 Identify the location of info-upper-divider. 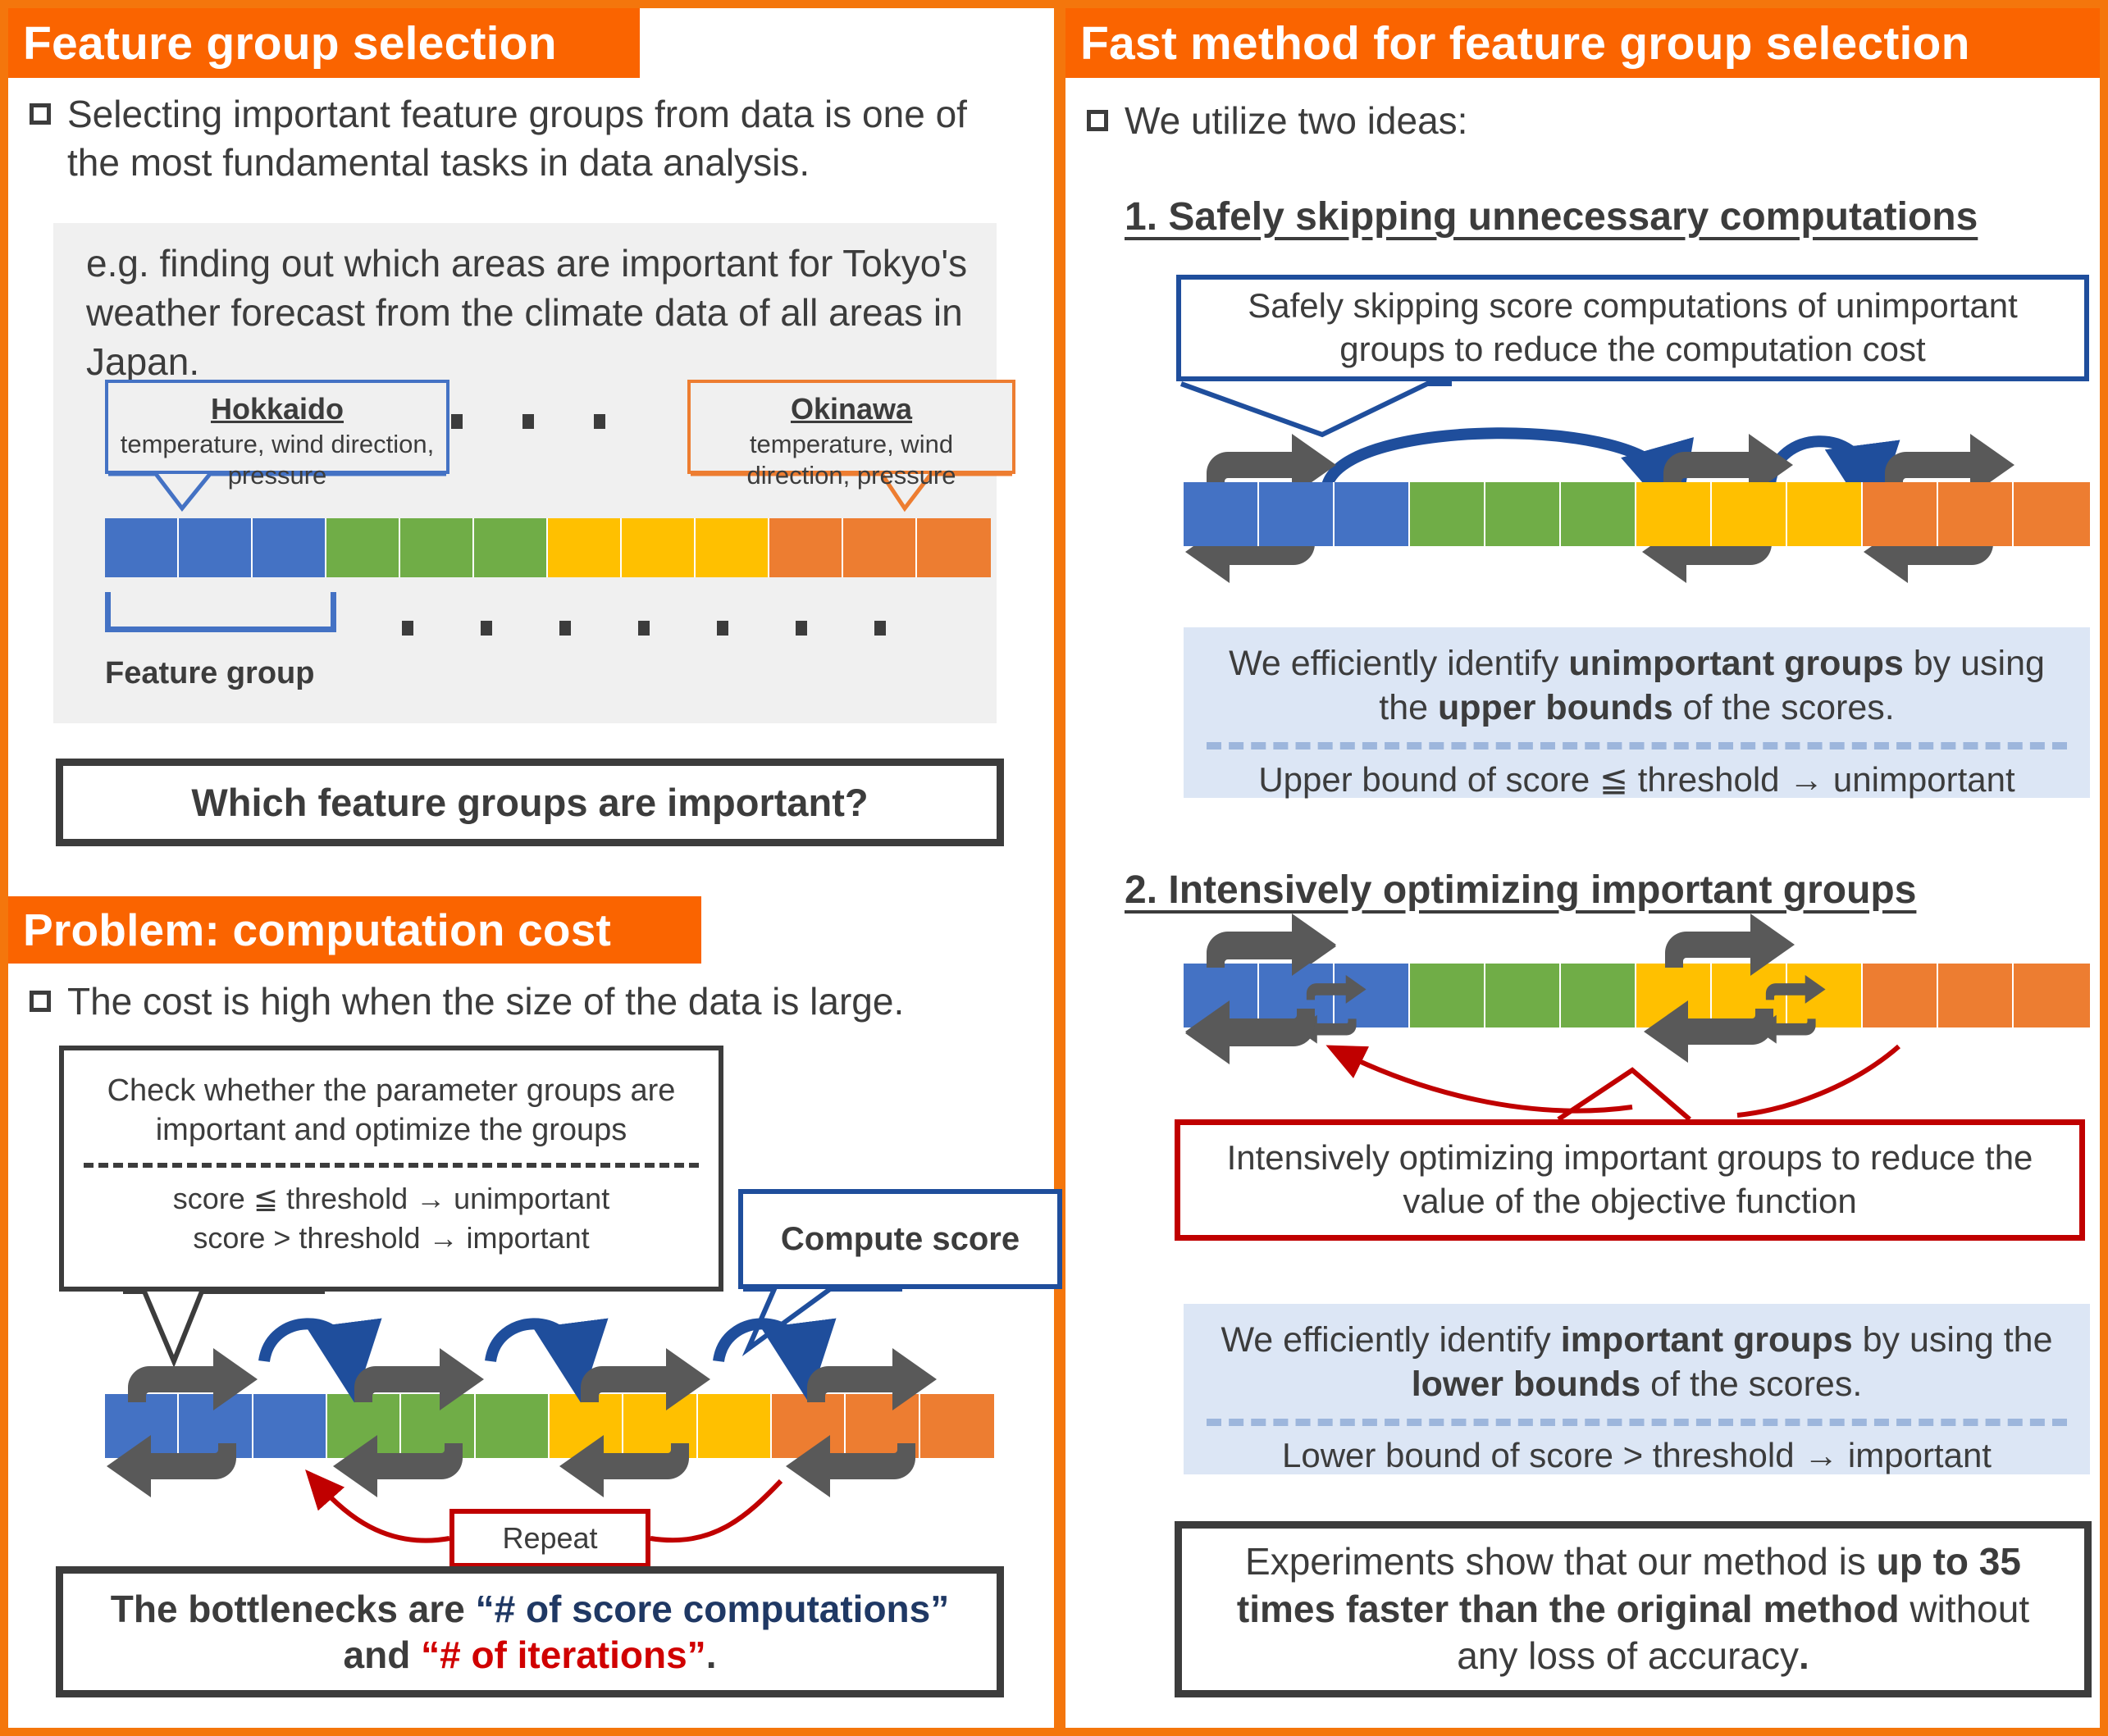
(1637, 745).